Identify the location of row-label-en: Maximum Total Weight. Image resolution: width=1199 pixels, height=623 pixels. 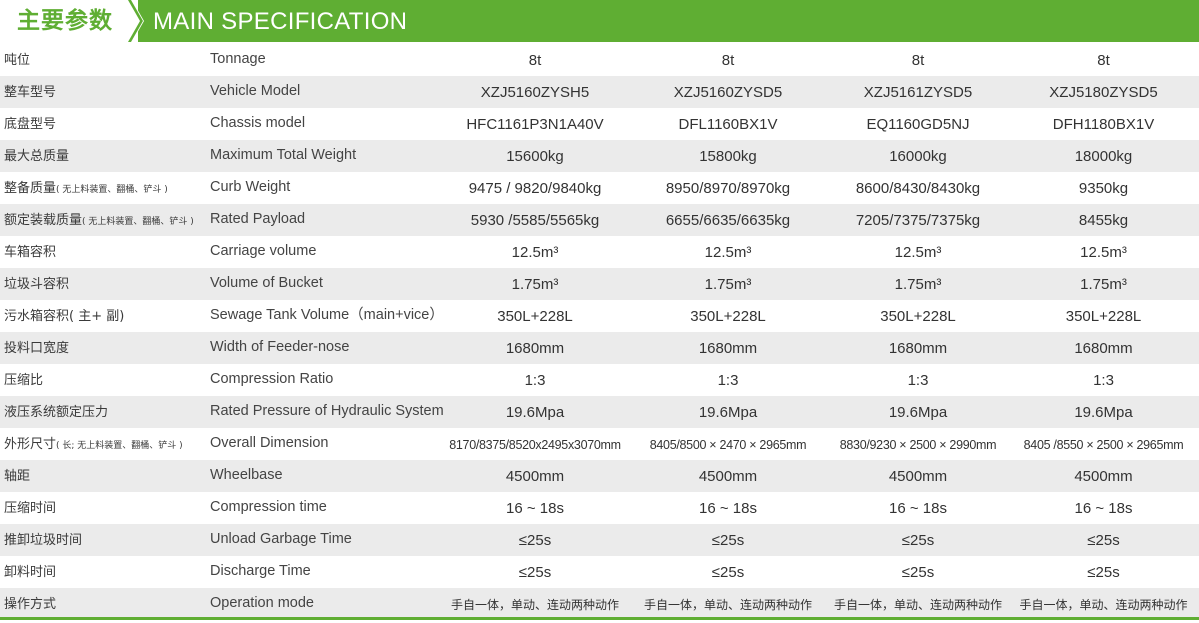
(283, 155).